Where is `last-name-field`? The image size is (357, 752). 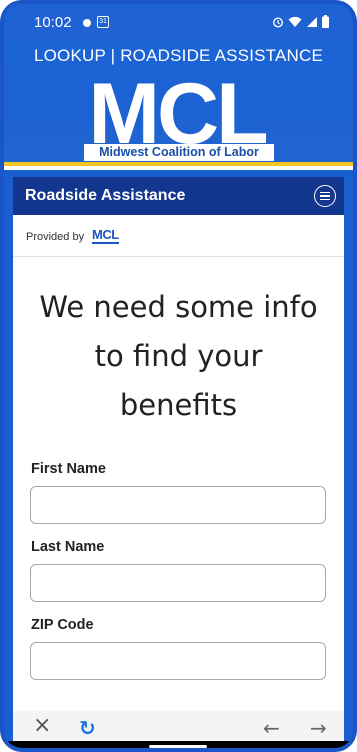 last-name-field is located at coordinates (178, 583).